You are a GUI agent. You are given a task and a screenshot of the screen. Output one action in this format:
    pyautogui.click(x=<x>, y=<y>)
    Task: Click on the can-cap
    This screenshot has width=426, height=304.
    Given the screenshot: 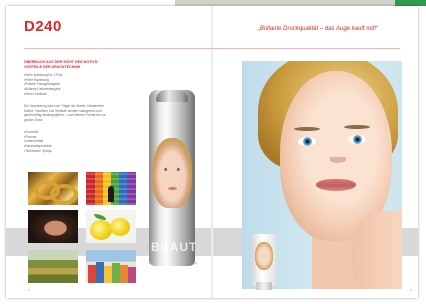 What is the action you would take?
    pyautogui.click(x=172, y=96)
    